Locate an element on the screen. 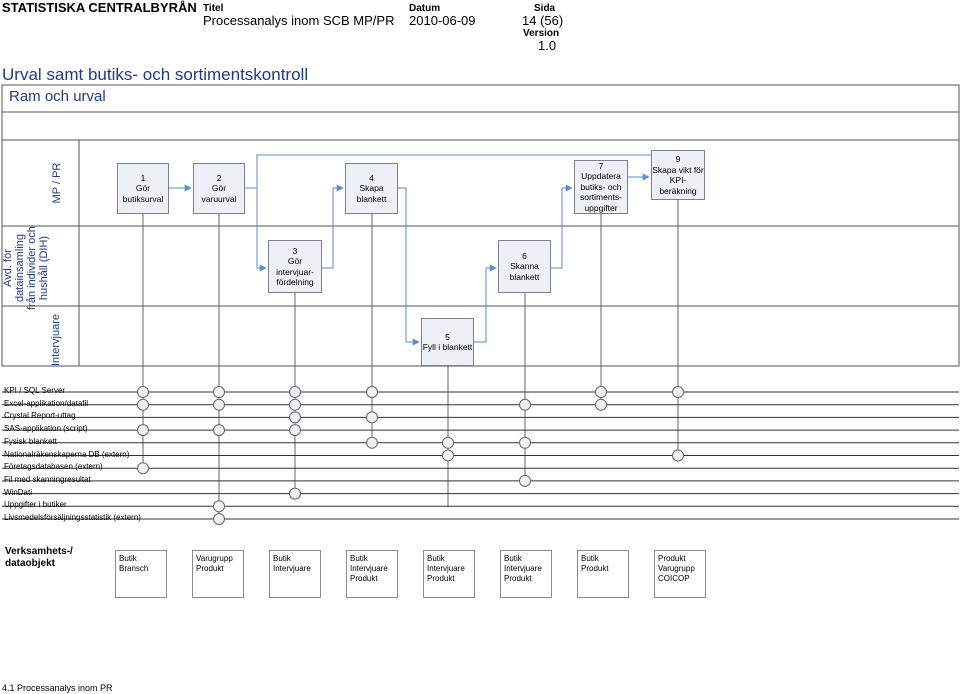 Image resolution: width=960 pixels, height=694 pixels. system-label: Livsmedelsförsäljningsstatistik (extern) is located at coordinates (72, 517).